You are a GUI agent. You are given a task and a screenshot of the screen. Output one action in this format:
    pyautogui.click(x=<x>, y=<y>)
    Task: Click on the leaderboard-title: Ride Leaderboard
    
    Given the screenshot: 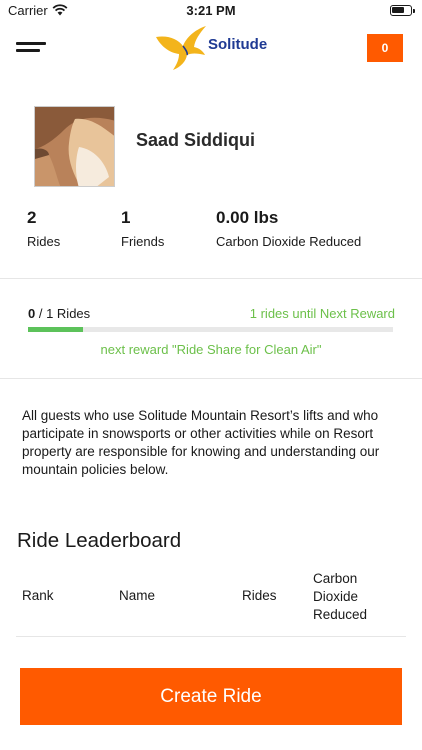 What is the action you would take?
    pyautogui.click(x=99, y=540)
    